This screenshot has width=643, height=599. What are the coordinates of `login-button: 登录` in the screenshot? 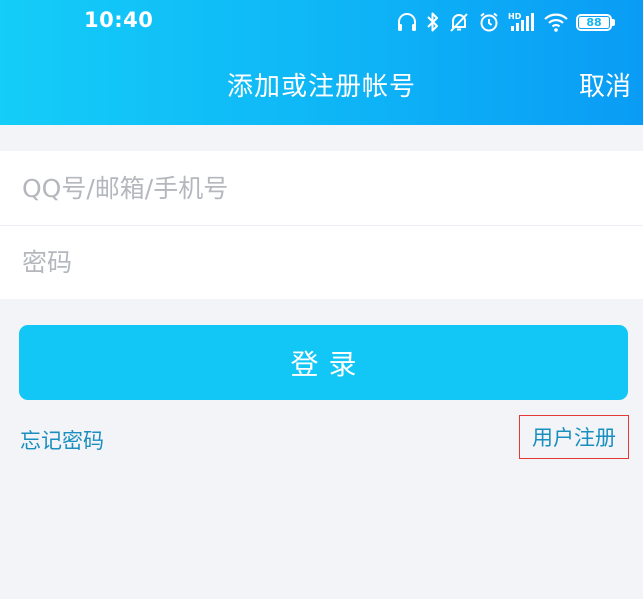 It's located at (323, 362).